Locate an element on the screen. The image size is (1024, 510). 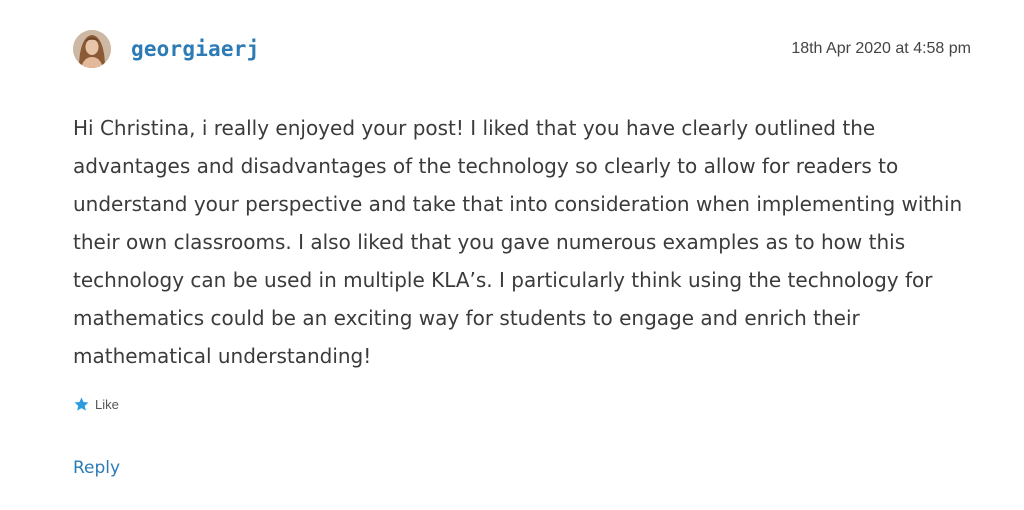
like-button: Like is located at coordinates (96, 404).